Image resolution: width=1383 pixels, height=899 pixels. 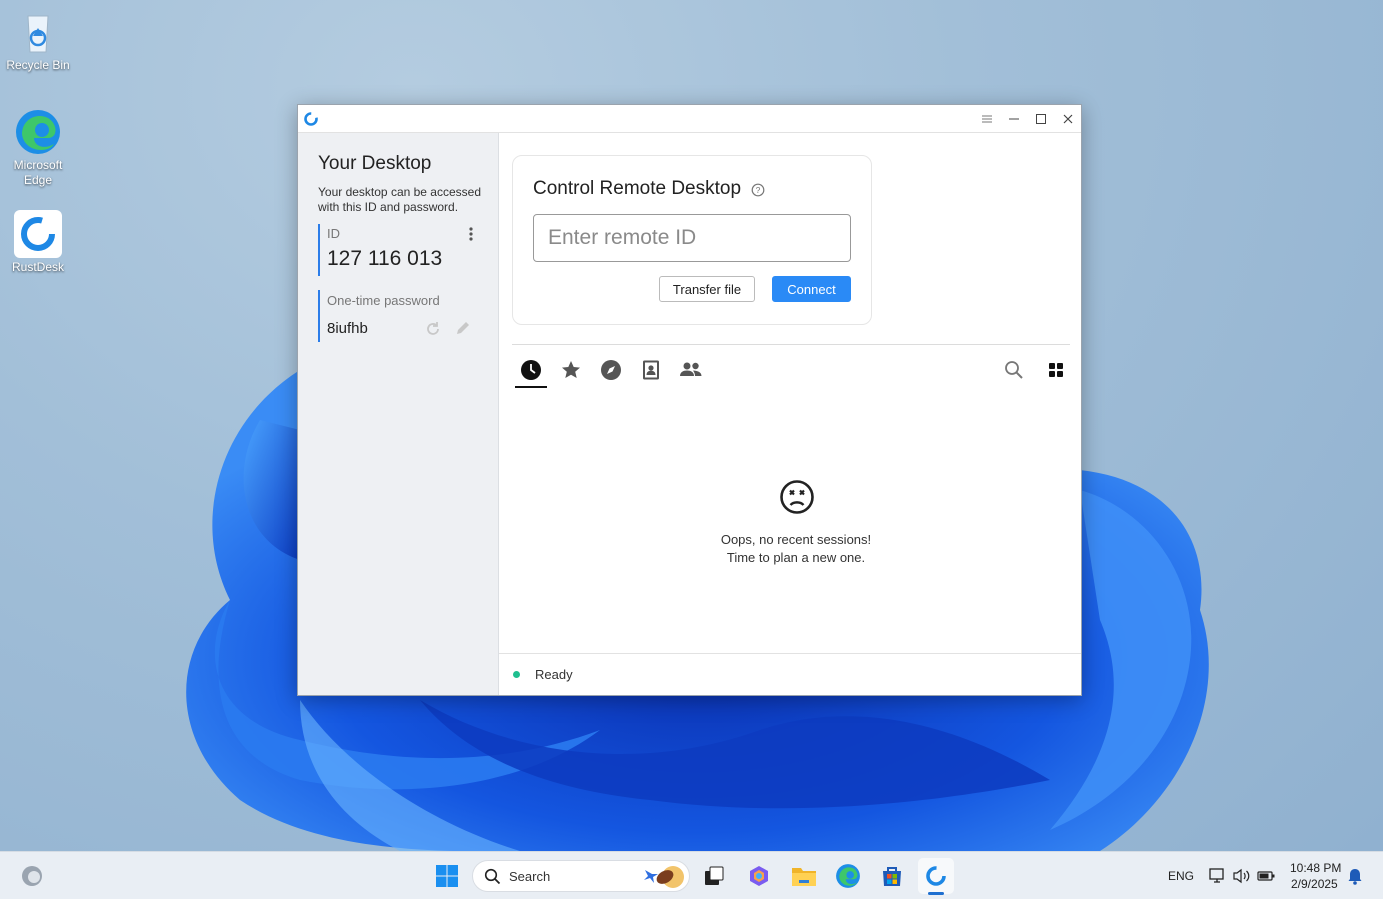 I want to click on status-indicator, so click(x=516, y=674).